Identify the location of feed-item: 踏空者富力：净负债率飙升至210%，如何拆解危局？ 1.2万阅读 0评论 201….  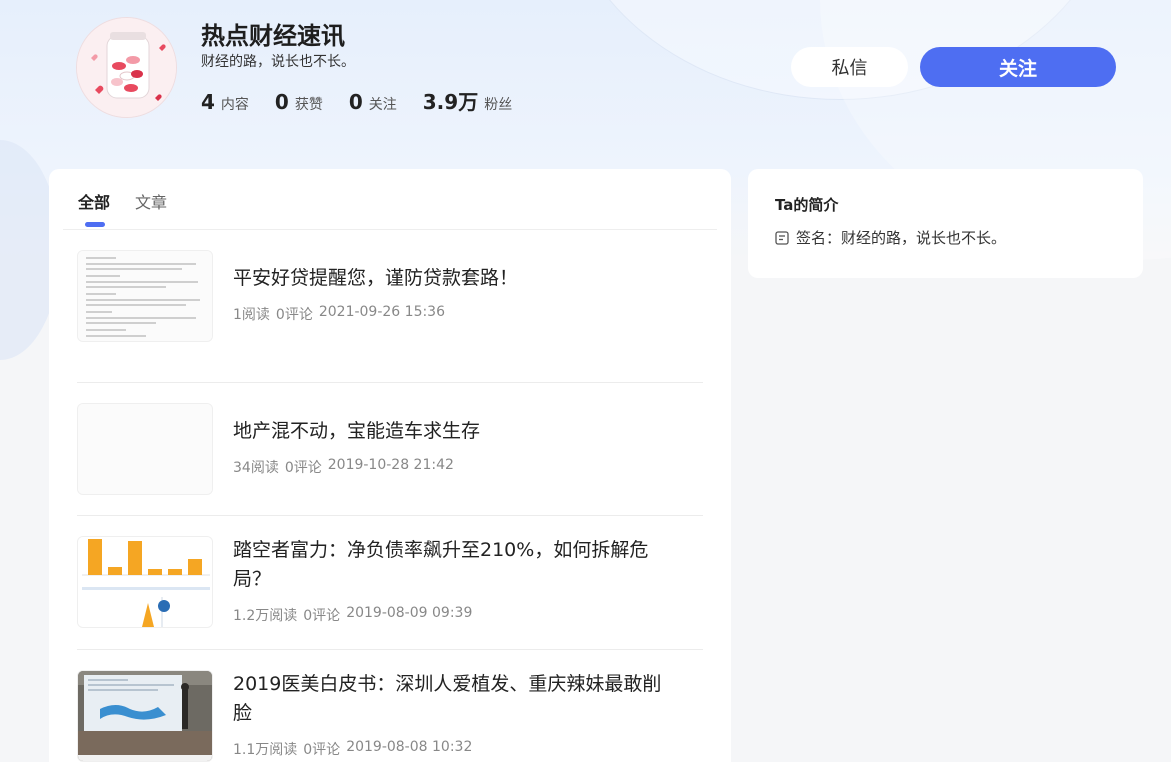
(390, 583).